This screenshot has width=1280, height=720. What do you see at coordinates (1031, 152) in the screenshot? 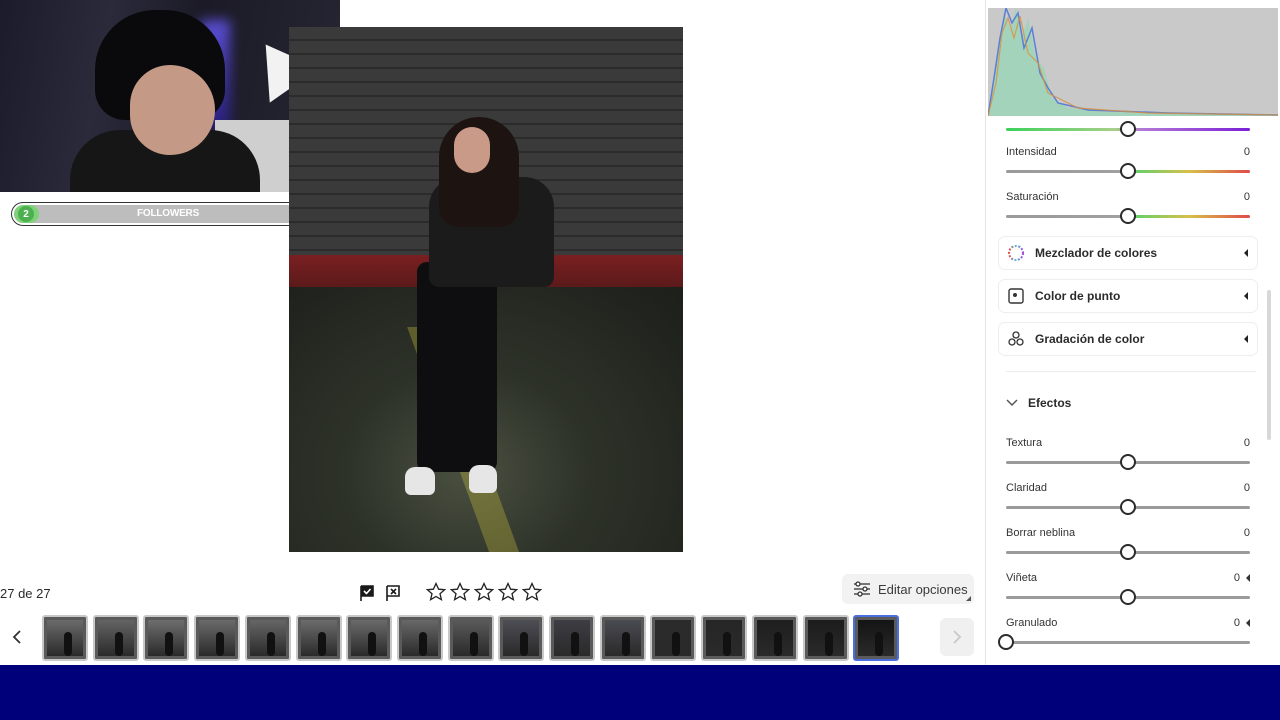
I see `slider-label: Intensidad` at bounding box center [1031, 152].